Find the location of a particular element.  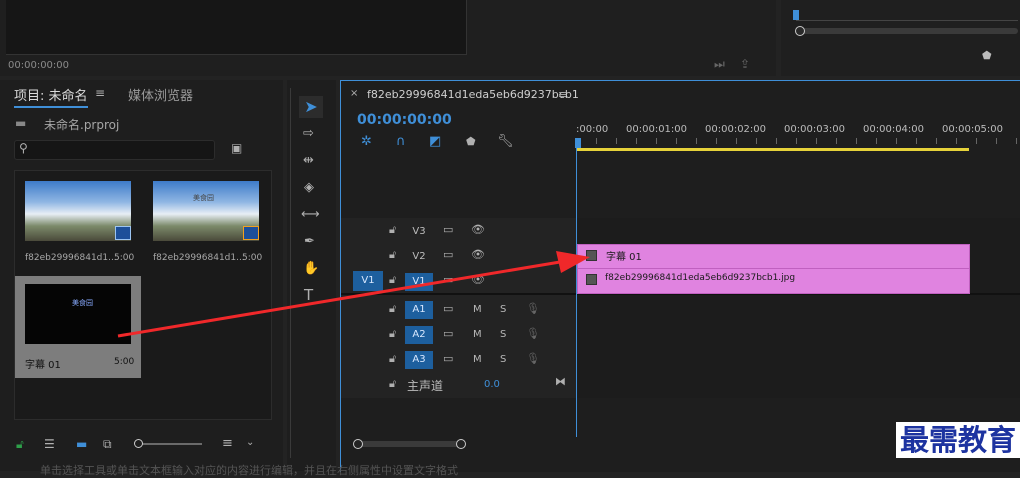

annotation-arrow is located at coordinates (353, 294).